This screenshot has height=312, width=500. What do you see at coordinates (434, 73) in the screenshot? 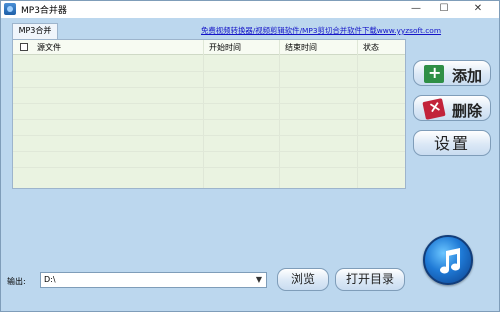
I see `add-icon` at bounding box center [434, 73].